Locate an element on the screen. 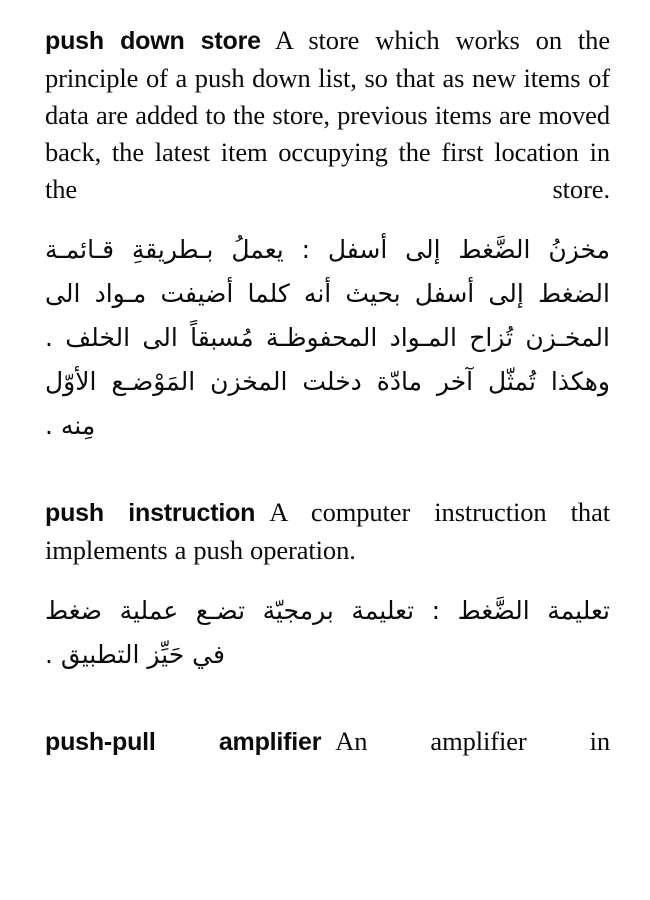 The height and width of the screenshot is (900, 650). arabic-line: مِنه . is located at coordinates (70, 425).